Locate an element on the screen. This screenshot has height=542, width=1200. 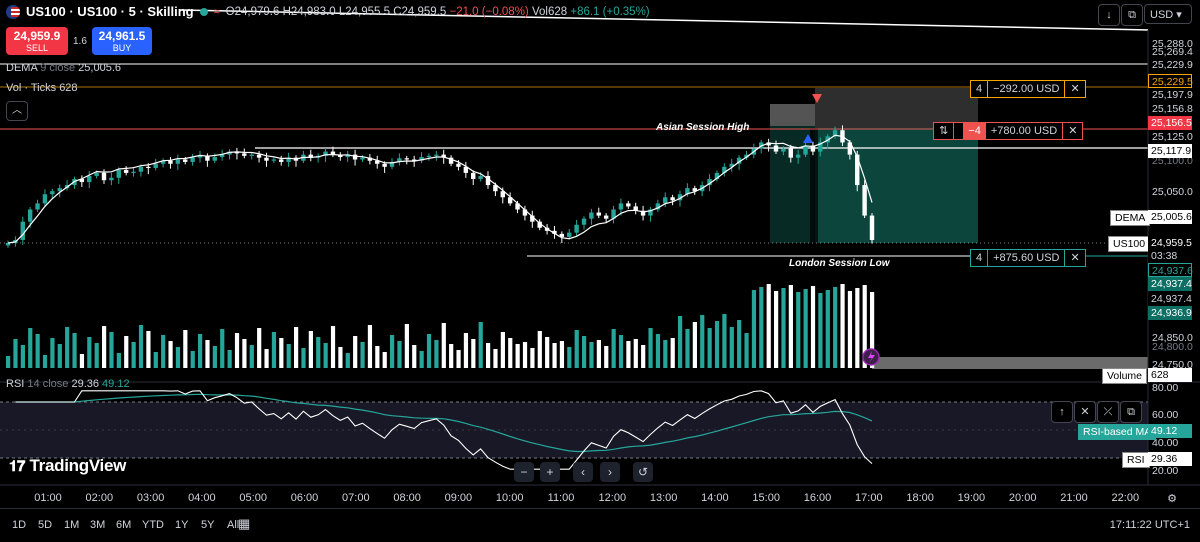
collapse-legend-icon: ︿ is located at coordinates (17, 111).